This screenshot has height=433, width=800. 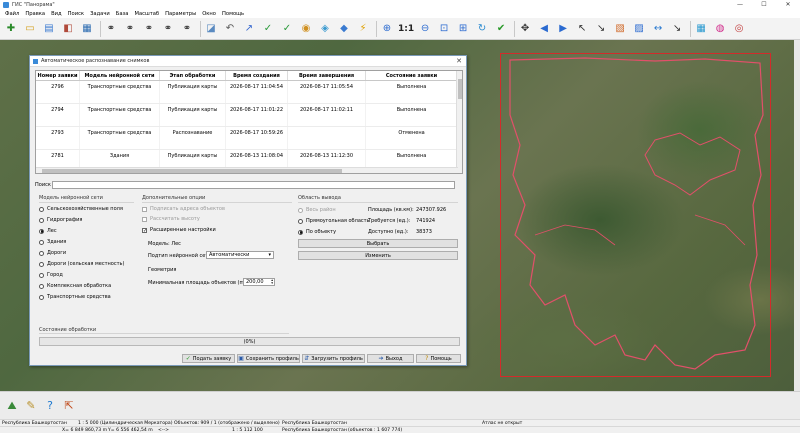 What do you see at coordinates (11, 29) in the screenshot?
I see `new-doc-icon: ✚` at bounding box center [11, 29].